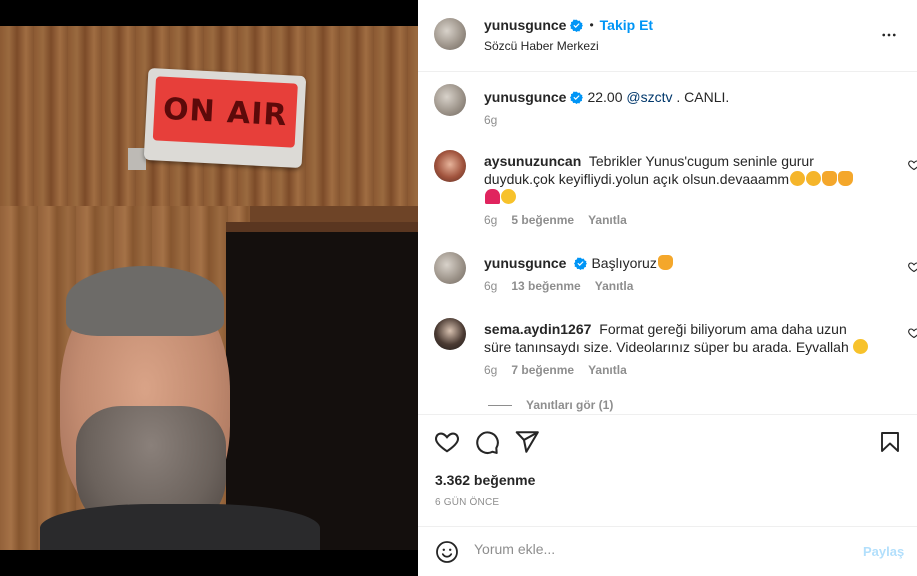  Describe the element at coordinates (545, 286) in the screenshot. I see `comment-likes-count: 13 beğenme` at that location.